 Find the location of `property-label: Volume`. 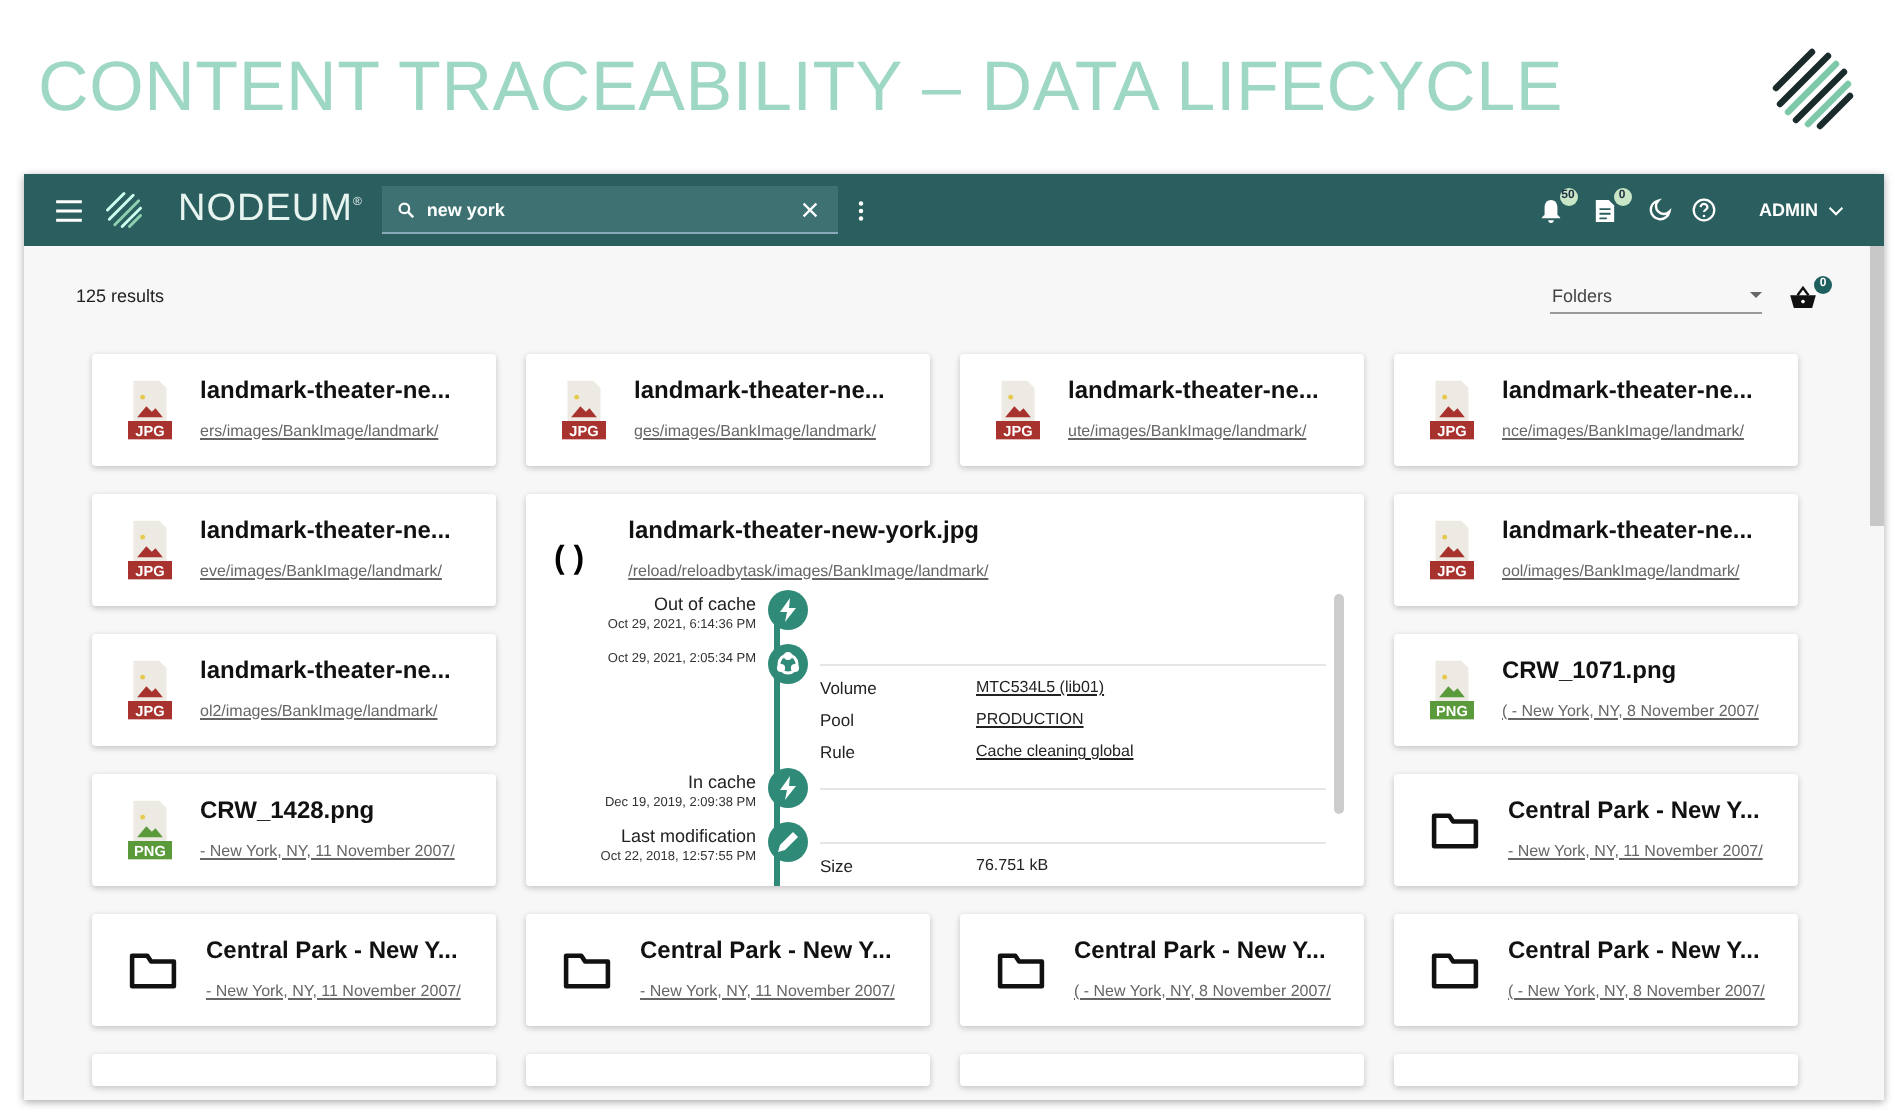

property-label: Volume is located at coordinates (849, 690).